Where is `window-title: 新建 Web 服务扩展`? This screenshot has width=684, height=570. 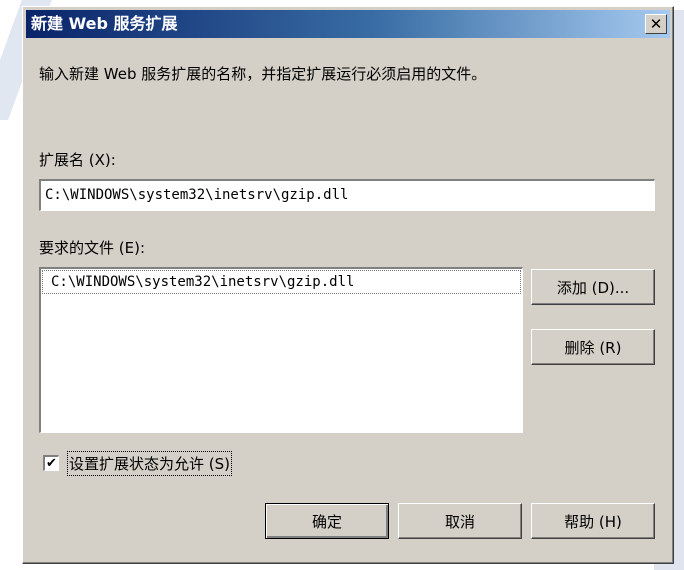 window-title: 新建 Web 服务扩展 is located at coordinates (104, 23).